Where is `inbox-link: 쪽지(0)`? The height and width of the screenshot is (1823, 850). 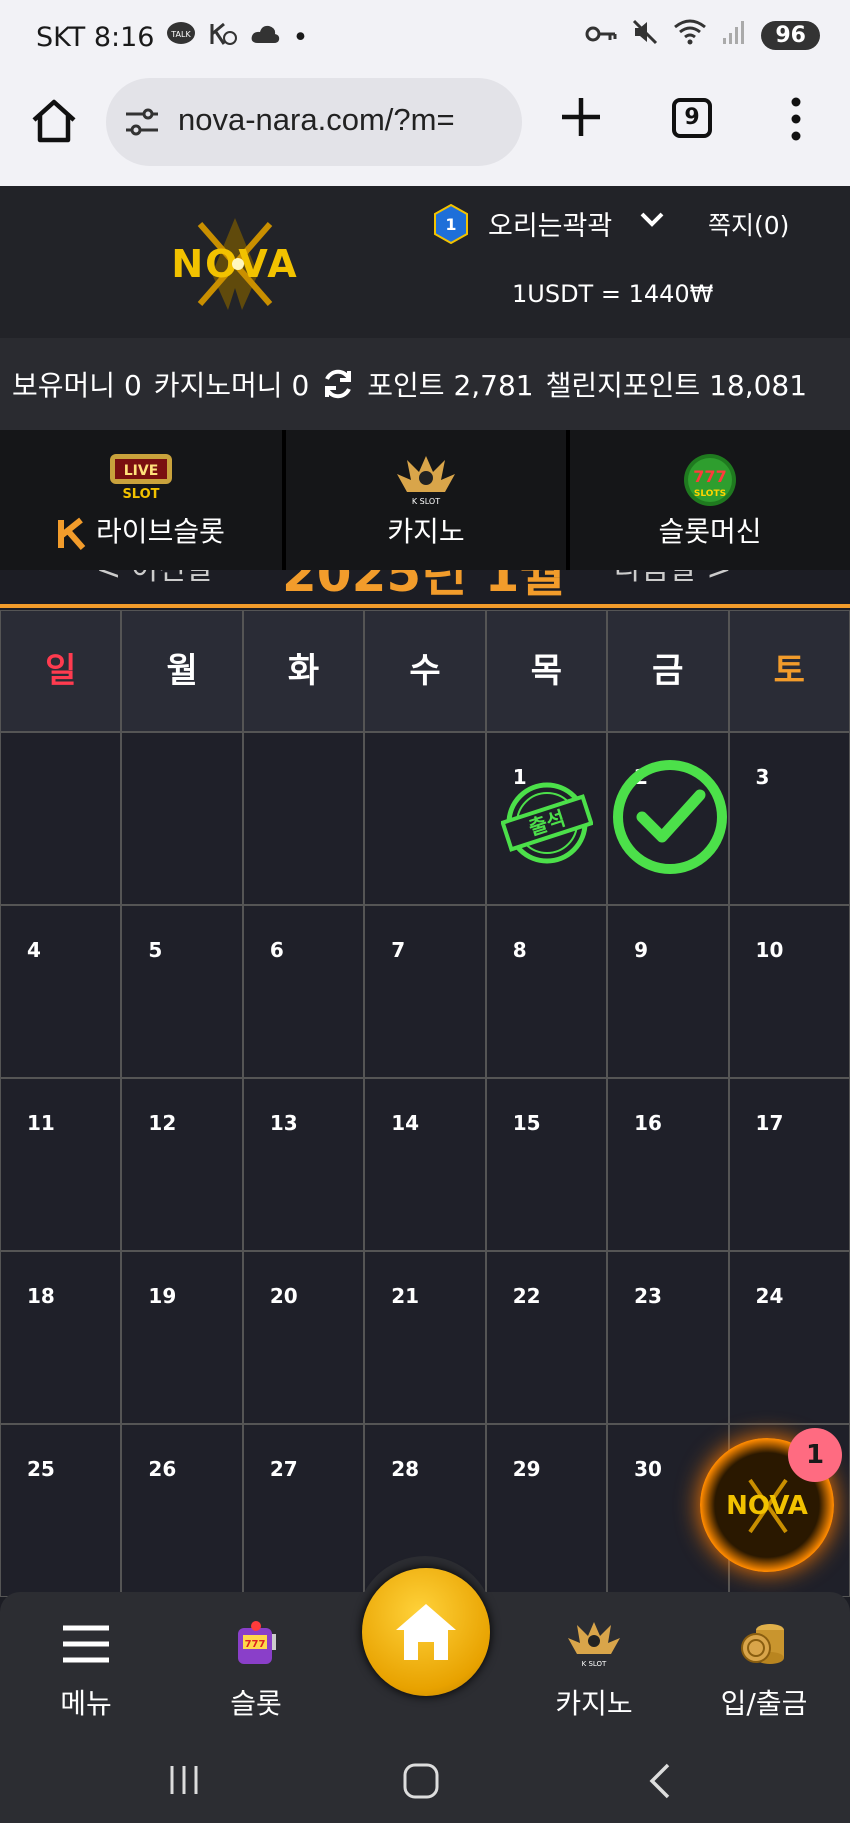 inbox-link: 쪽지(0) is located at coordinates (748, 224).